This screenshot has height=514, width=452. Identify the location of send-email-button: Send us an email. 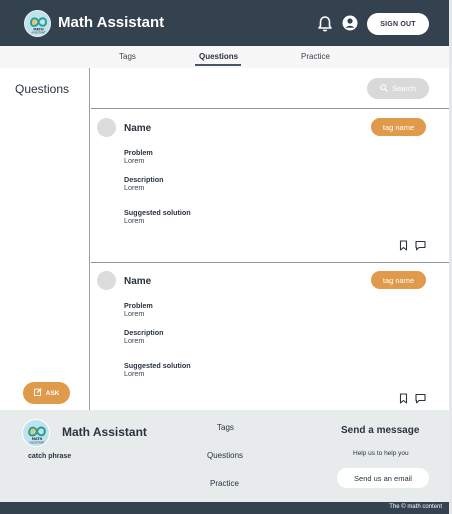
(383, 478).